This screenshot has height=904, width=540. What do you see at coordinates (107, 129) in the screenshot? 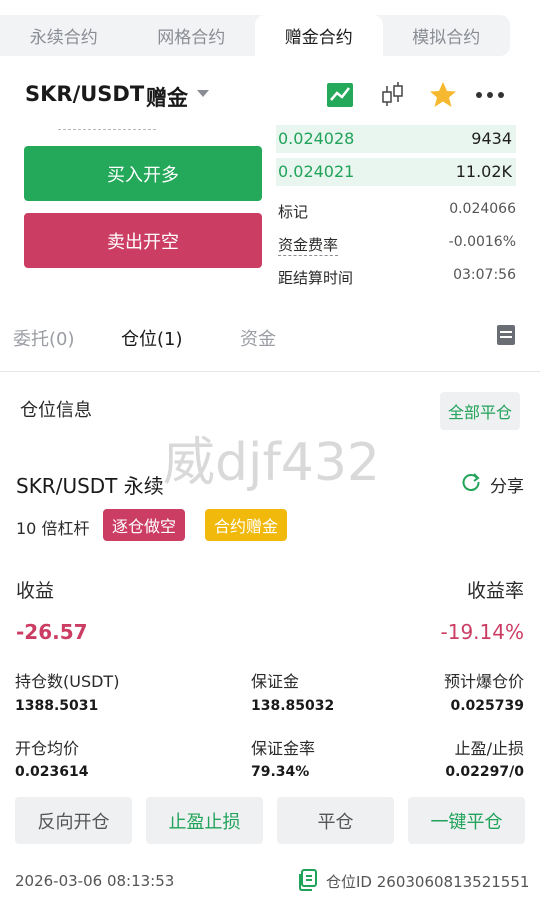
I see `divider-dashed` at bounding box center [107, 129].